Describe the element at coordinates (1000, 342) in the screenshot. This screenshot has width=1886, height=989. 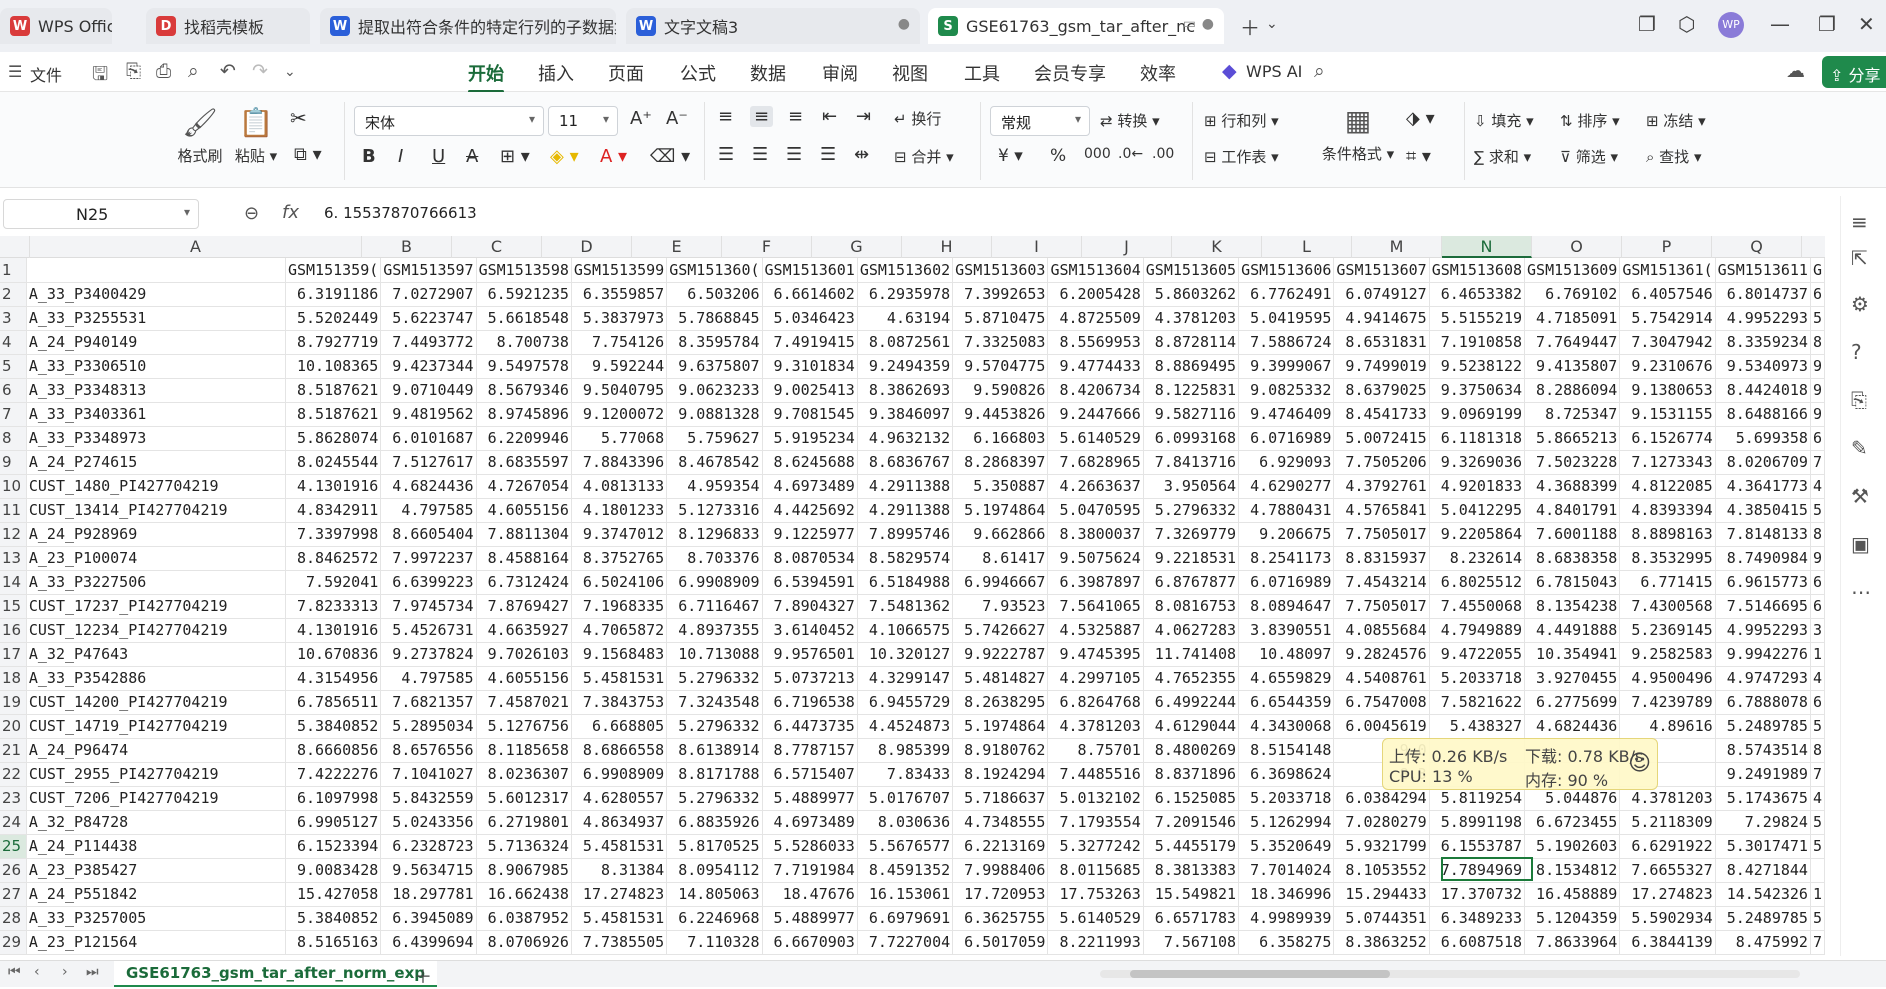
I see `cell: 7.3325083` at that location.